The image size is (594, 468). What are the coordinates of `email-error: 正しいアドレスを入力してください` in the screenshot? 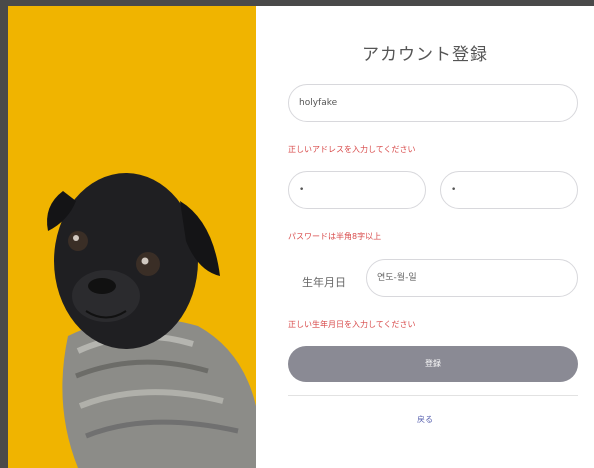 It's located at (352, 149).